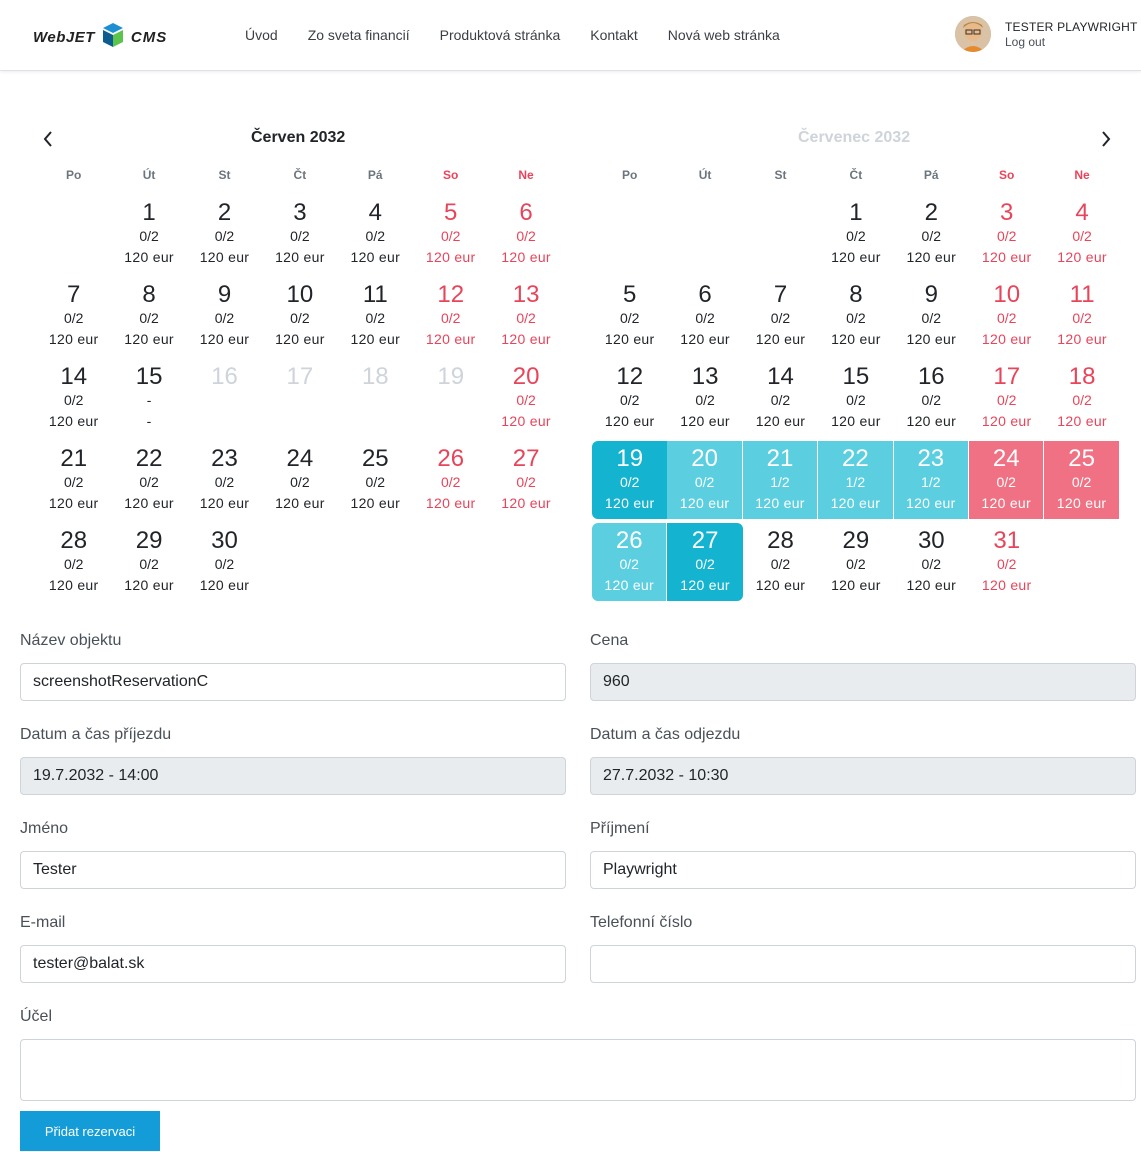  I want to click on calendar-day-17: 17, so click(299, 398).